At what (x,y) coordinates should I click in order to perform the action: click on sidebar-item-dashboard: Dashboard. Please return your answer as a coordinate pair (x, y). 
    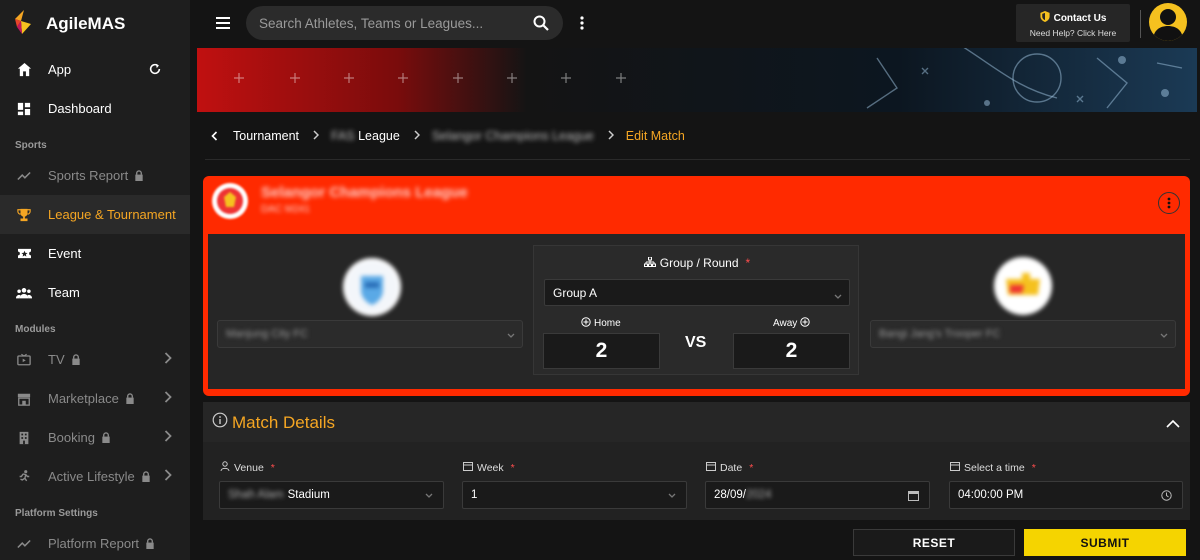
    Looking at the image, I should click on (95, 108).